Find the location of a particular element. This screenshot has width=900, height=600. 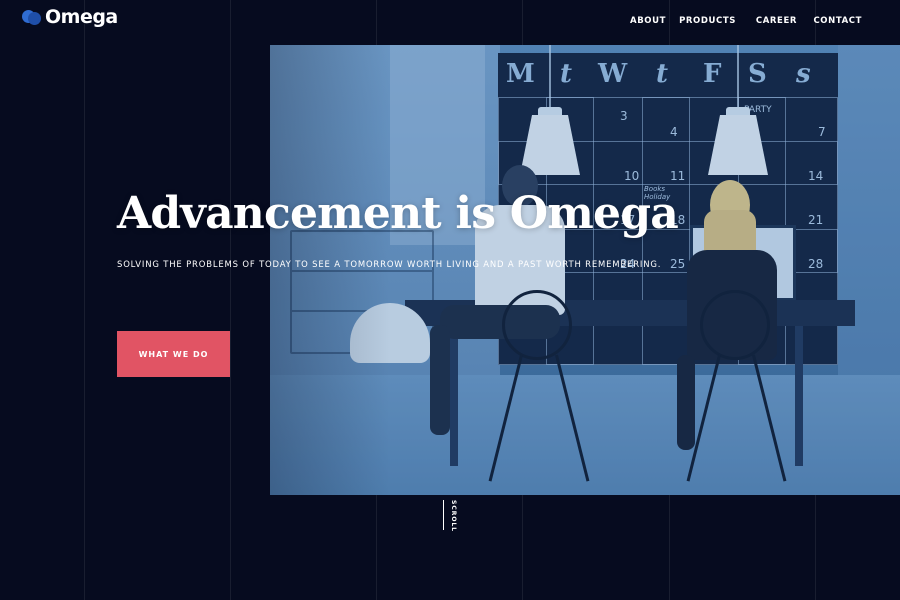

nav-item-career: CAREER is located at coordinates (776, 21).